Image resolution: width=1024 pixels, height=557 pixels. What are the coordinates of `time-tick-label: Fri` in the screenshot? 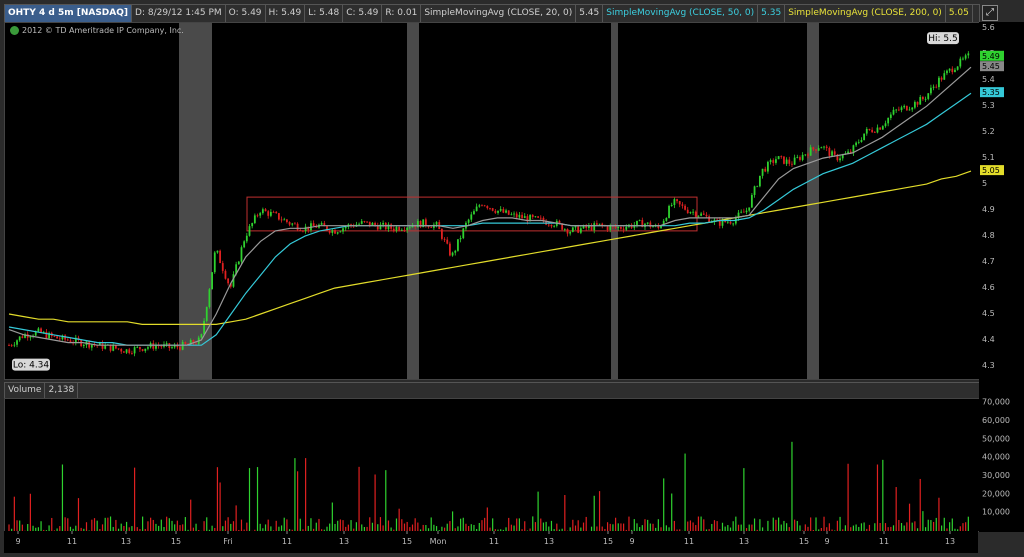 It's located at (228, 541).